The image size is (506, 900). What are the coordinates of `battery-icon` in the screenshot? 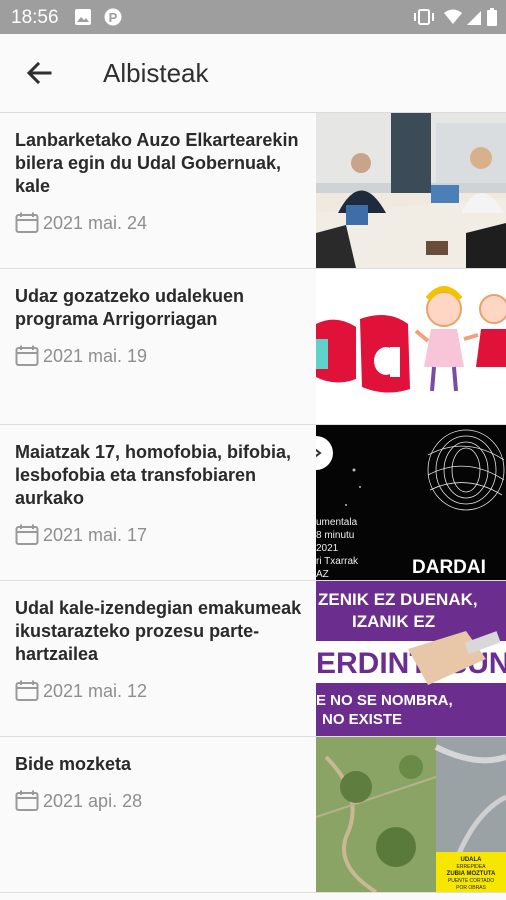 It's located at (492, 17).